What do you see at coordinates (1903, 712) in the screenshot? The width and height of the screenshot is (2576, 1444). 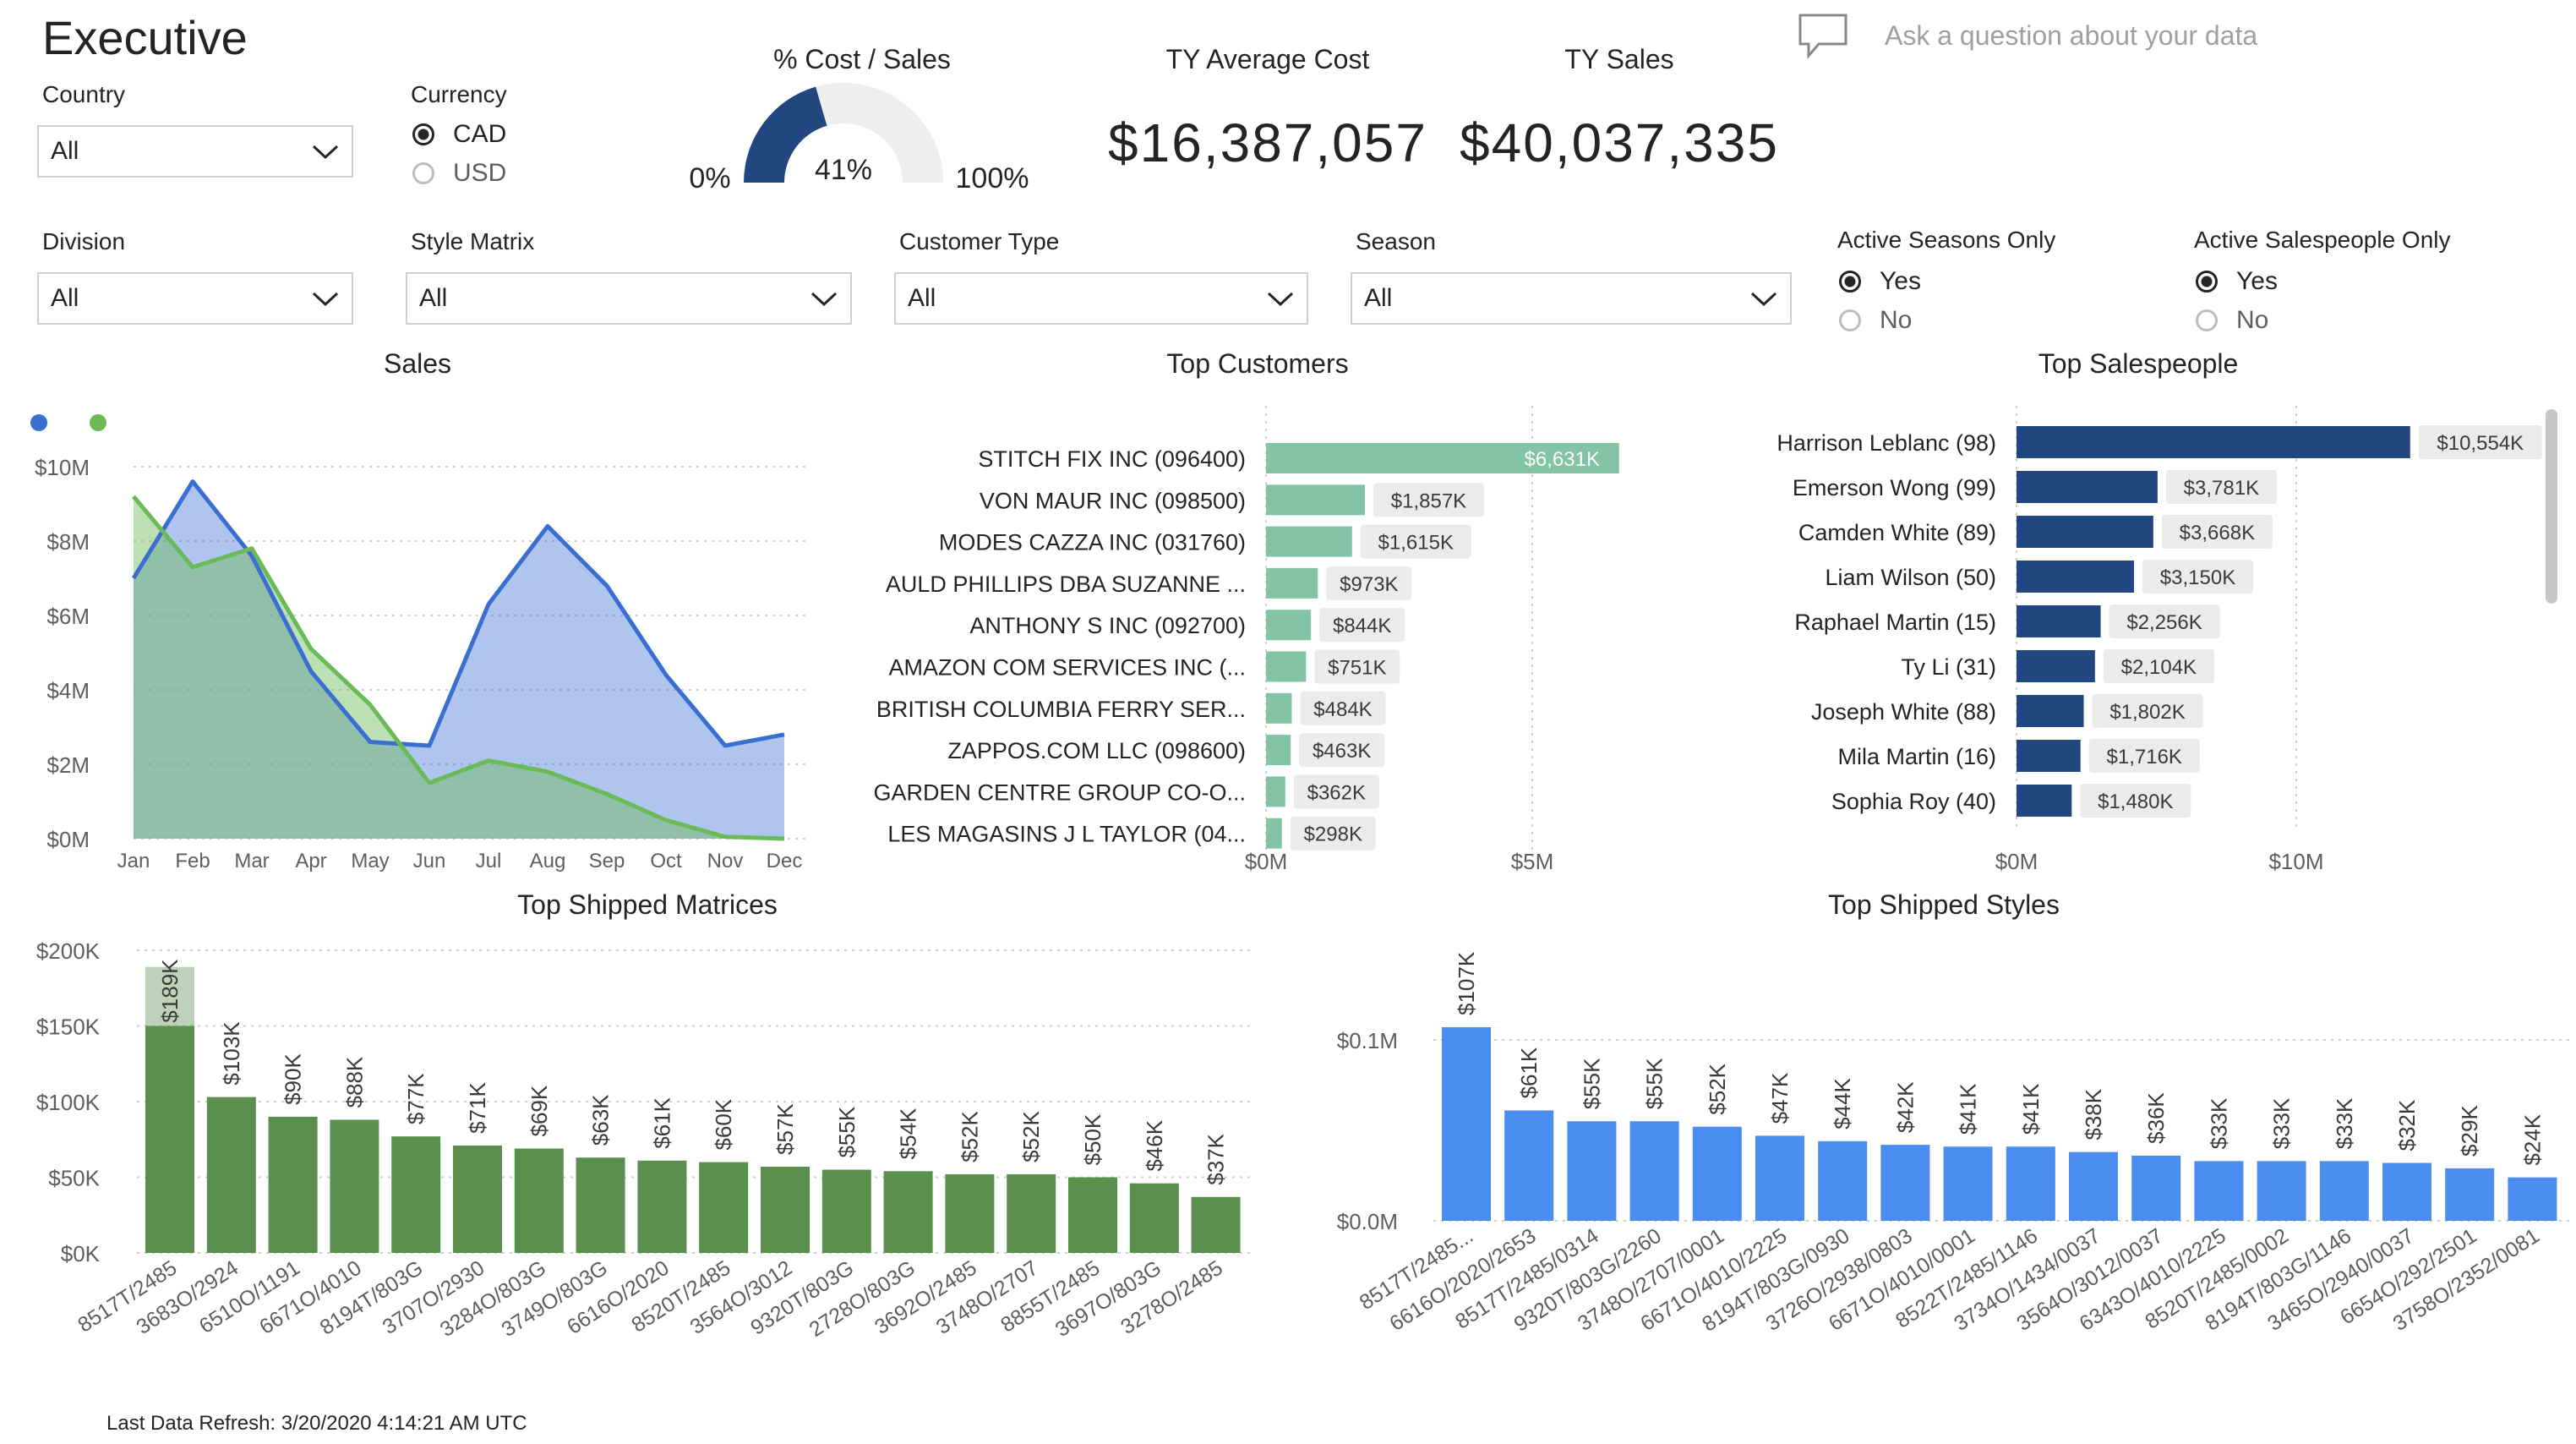 I see `category-label: Joseph White (88)` at bounding box center [1903, 712].